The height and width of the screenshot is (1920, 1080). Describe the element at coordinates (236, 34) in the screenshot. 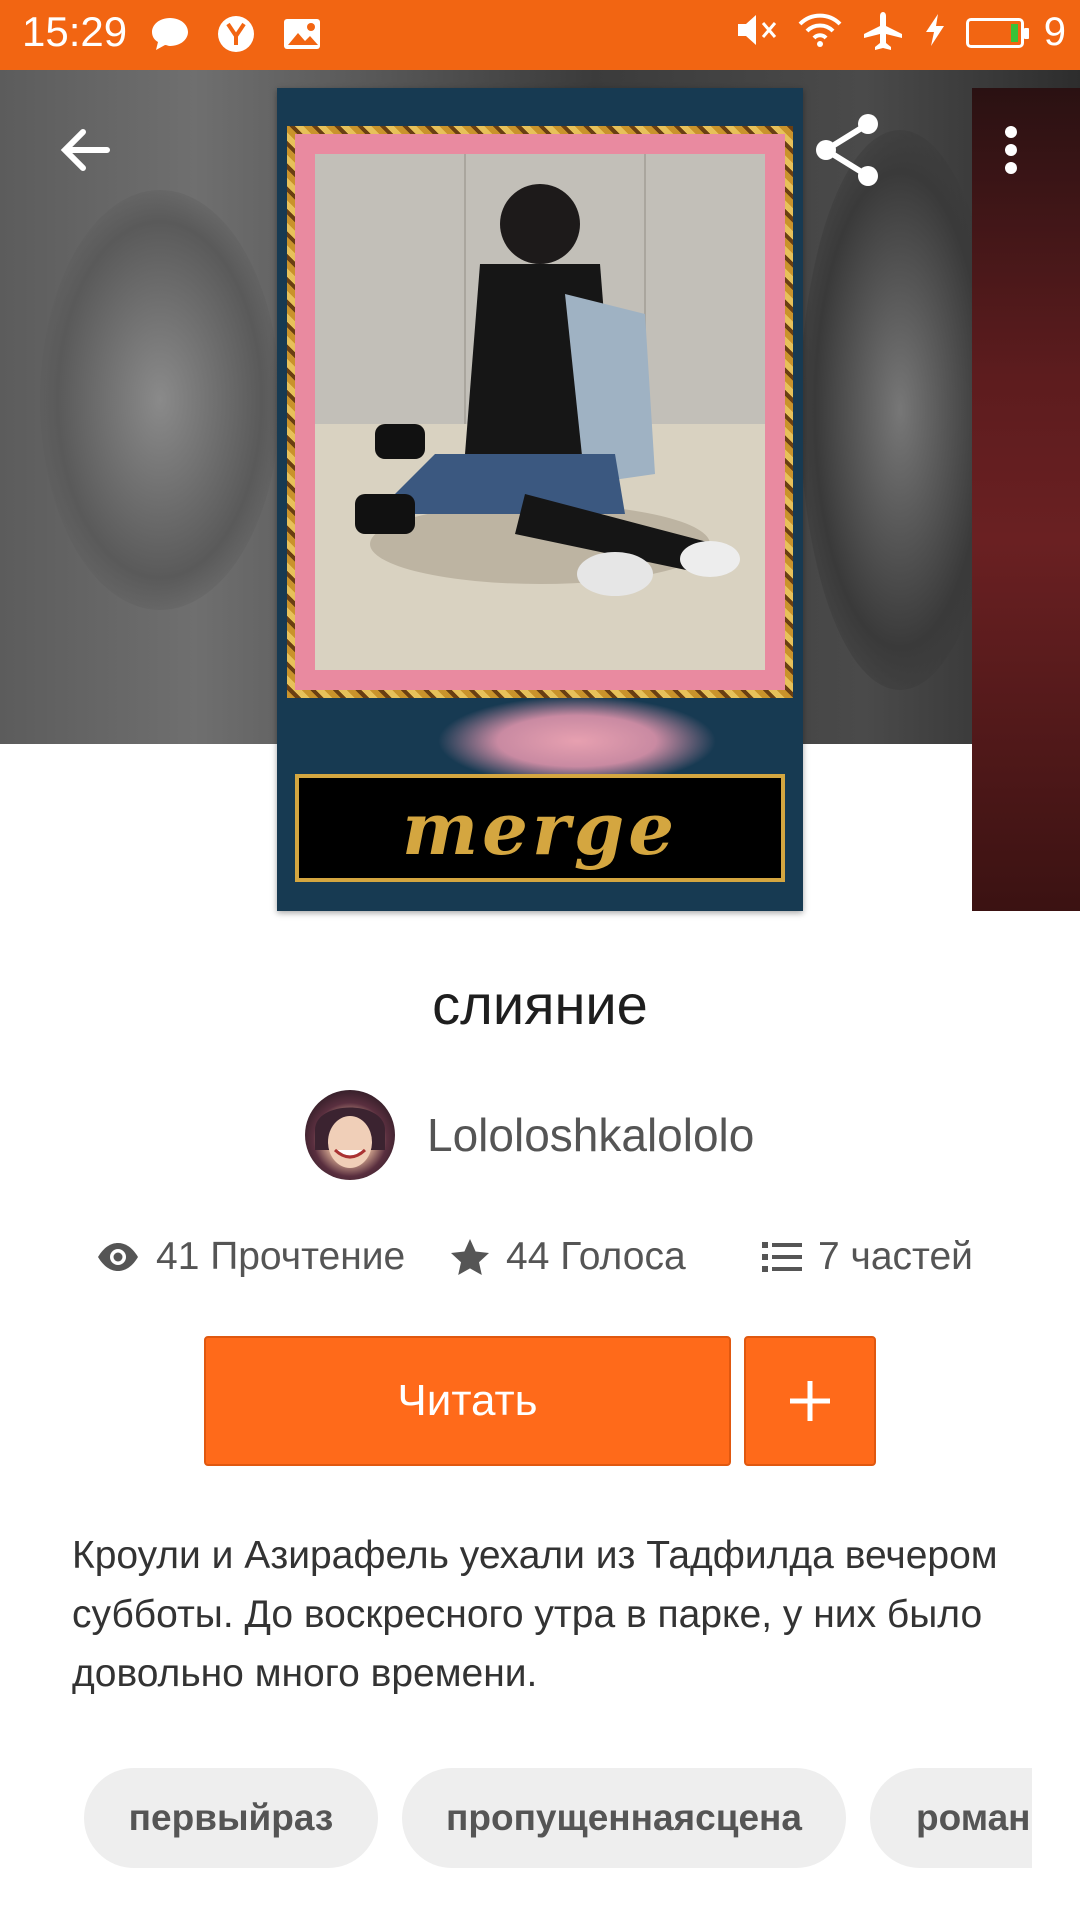

I see `yandex-icon` at that location.